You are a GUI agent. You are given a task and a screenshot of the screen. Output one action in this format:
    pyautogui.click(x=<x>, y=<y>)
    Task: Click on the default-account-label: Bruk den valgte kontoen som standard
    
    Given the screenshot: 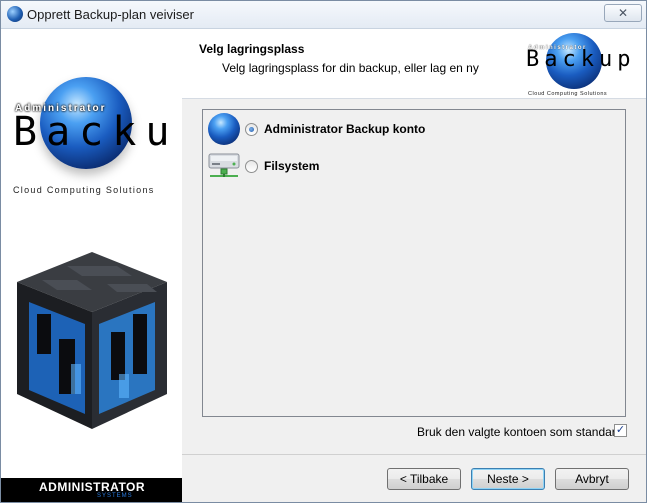 What is the action you would take?
    pyautogui.click(x=520, y=432)
    